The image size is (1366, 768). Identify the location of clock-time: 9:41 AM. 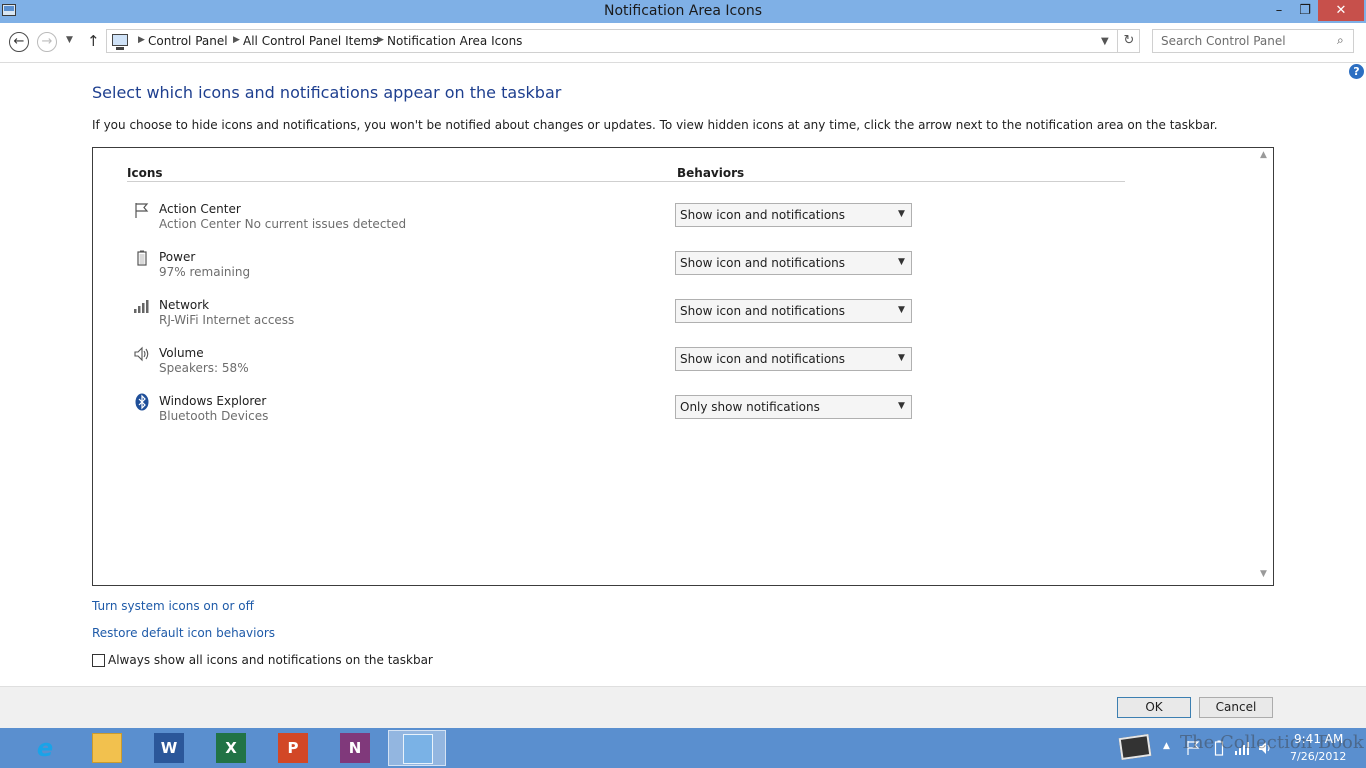
(1318, 739).